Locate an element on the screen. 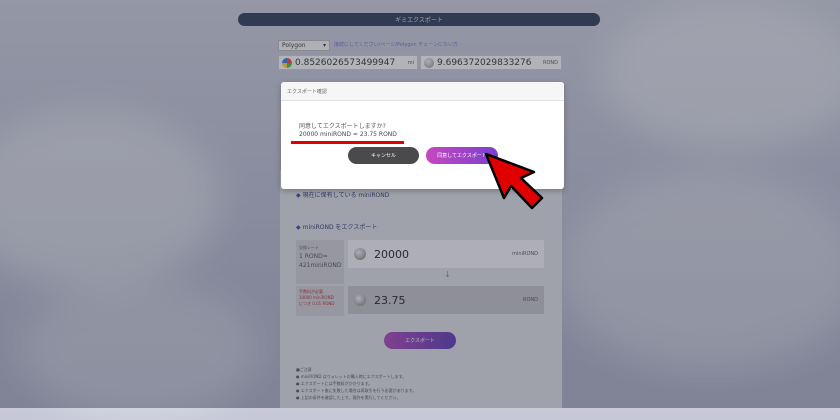 This screenshot has height=420, width=840. dialog-title: エクスポート確認 is located at coordinates (307, 91).